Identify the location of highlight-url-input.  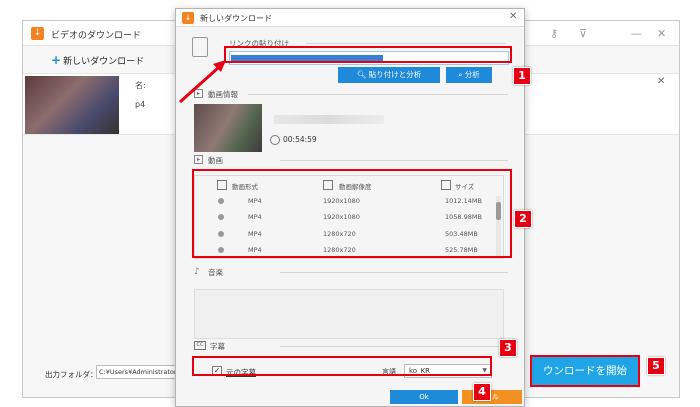
(368, 54).